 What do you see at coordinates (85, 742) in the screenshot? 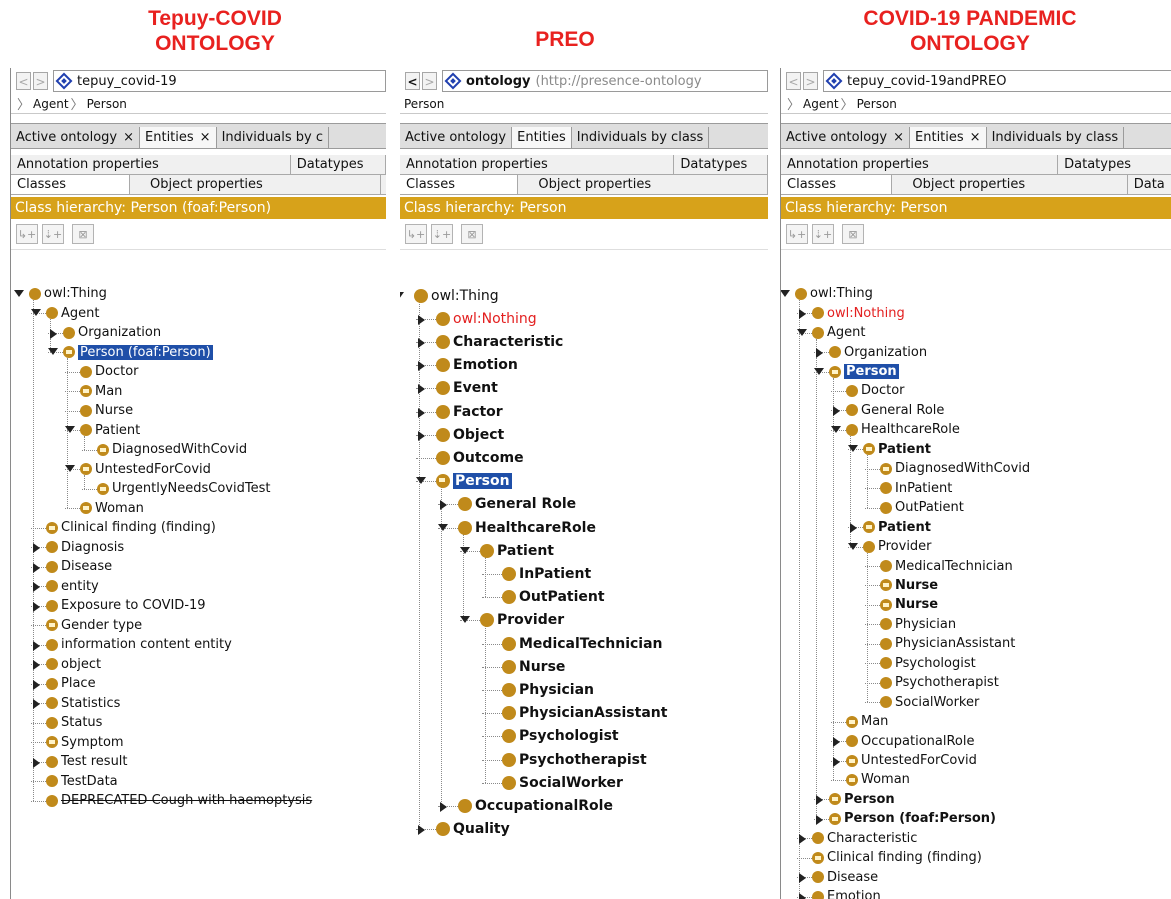
I see `class-node-symptom: Symptom` at bounding box center [85, 742].